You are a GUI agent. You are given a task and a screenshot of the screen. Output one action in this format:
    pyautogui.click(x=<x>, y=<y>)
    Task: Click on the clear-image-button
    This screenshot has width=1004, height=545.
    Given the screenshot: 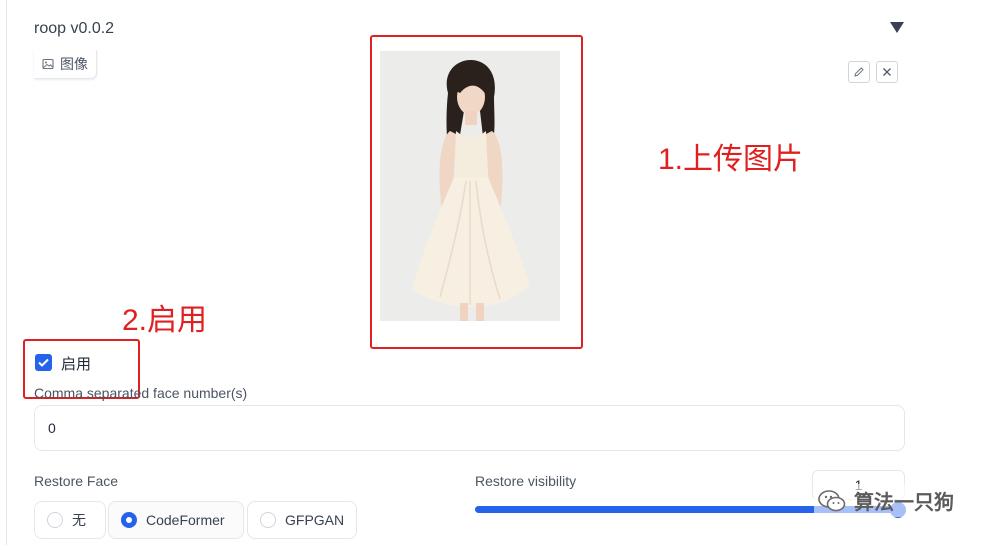 What is the action you would take?
    pyautogui.click(x=887, y=72)
    